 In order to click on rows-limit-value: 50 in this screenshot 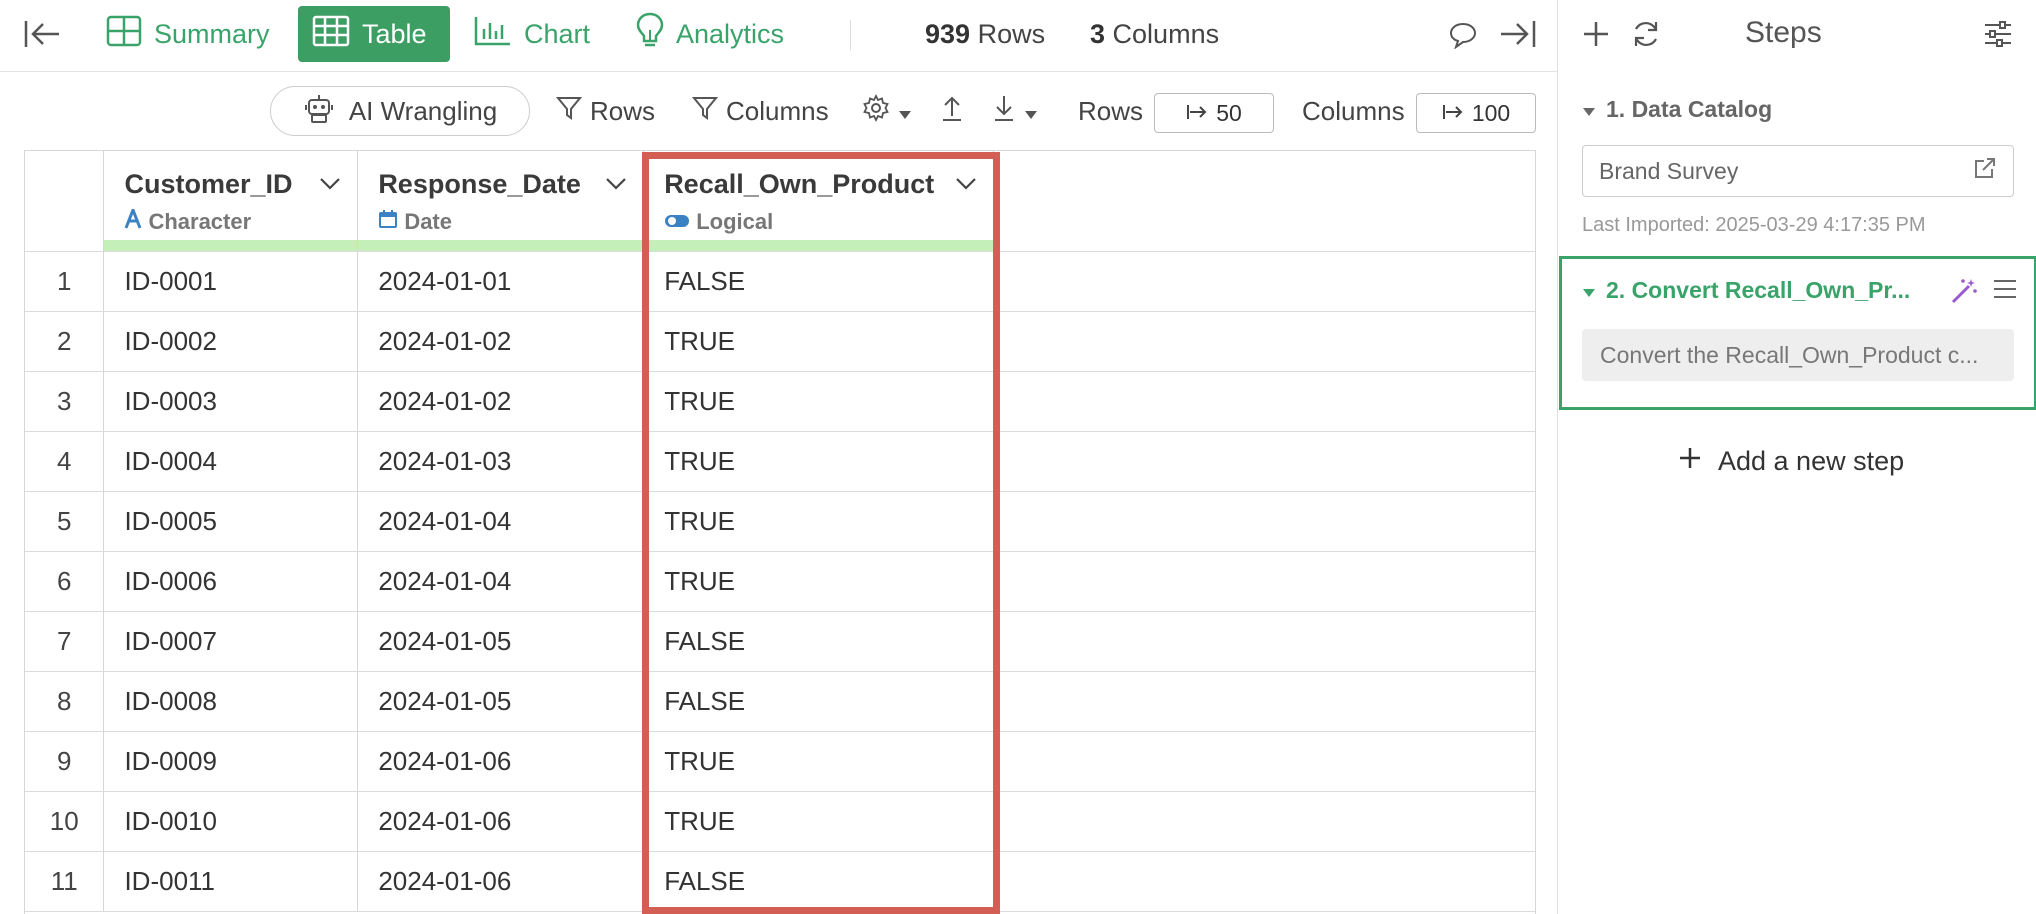, I will do `click(1229, 112)`.